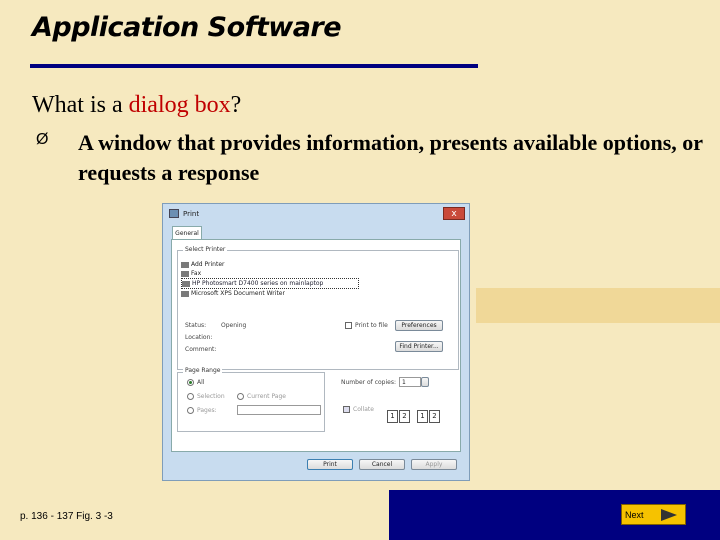 The width and height of the screenshot is (720, 540). I want to click on collate-label: Collate, so click(363, 409).